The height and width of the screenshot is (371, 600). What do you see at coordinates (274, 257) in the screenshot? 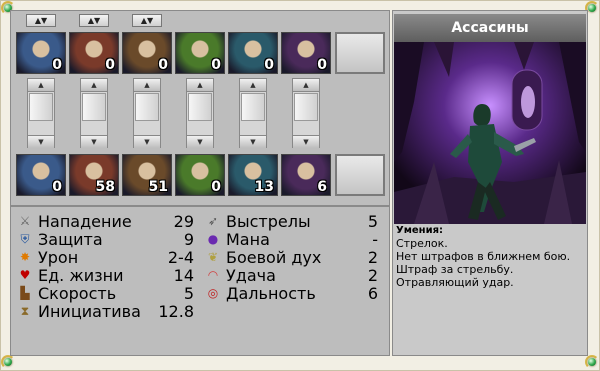
I see `stat-label: Боевой дух` at bounding box center [274, 257].